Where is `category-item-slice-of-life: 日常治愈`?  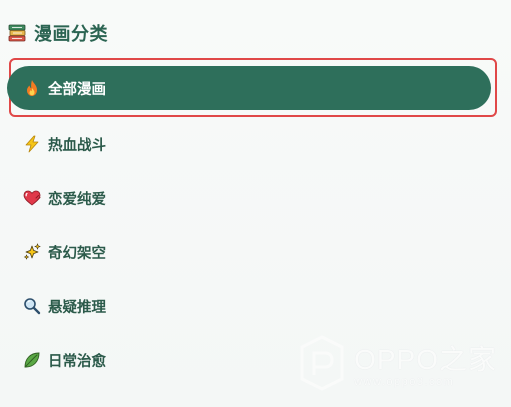 category-item-slice-of-life: 日常治愈 is located at coordinates (59, 360).